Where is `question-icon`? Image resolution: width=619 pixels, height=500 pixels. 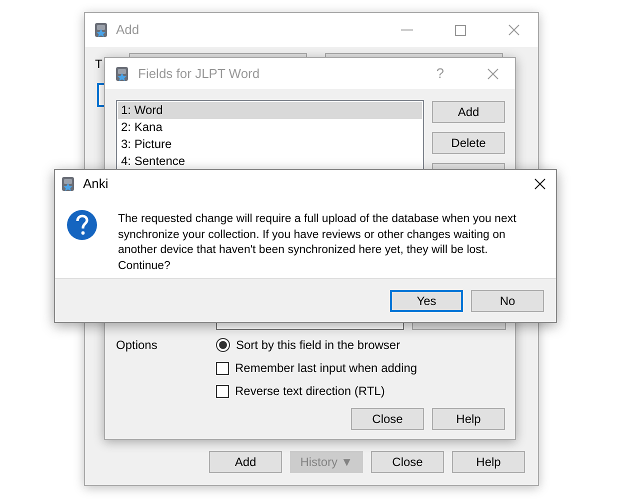
question-icon is located at coordinates (82, 225).